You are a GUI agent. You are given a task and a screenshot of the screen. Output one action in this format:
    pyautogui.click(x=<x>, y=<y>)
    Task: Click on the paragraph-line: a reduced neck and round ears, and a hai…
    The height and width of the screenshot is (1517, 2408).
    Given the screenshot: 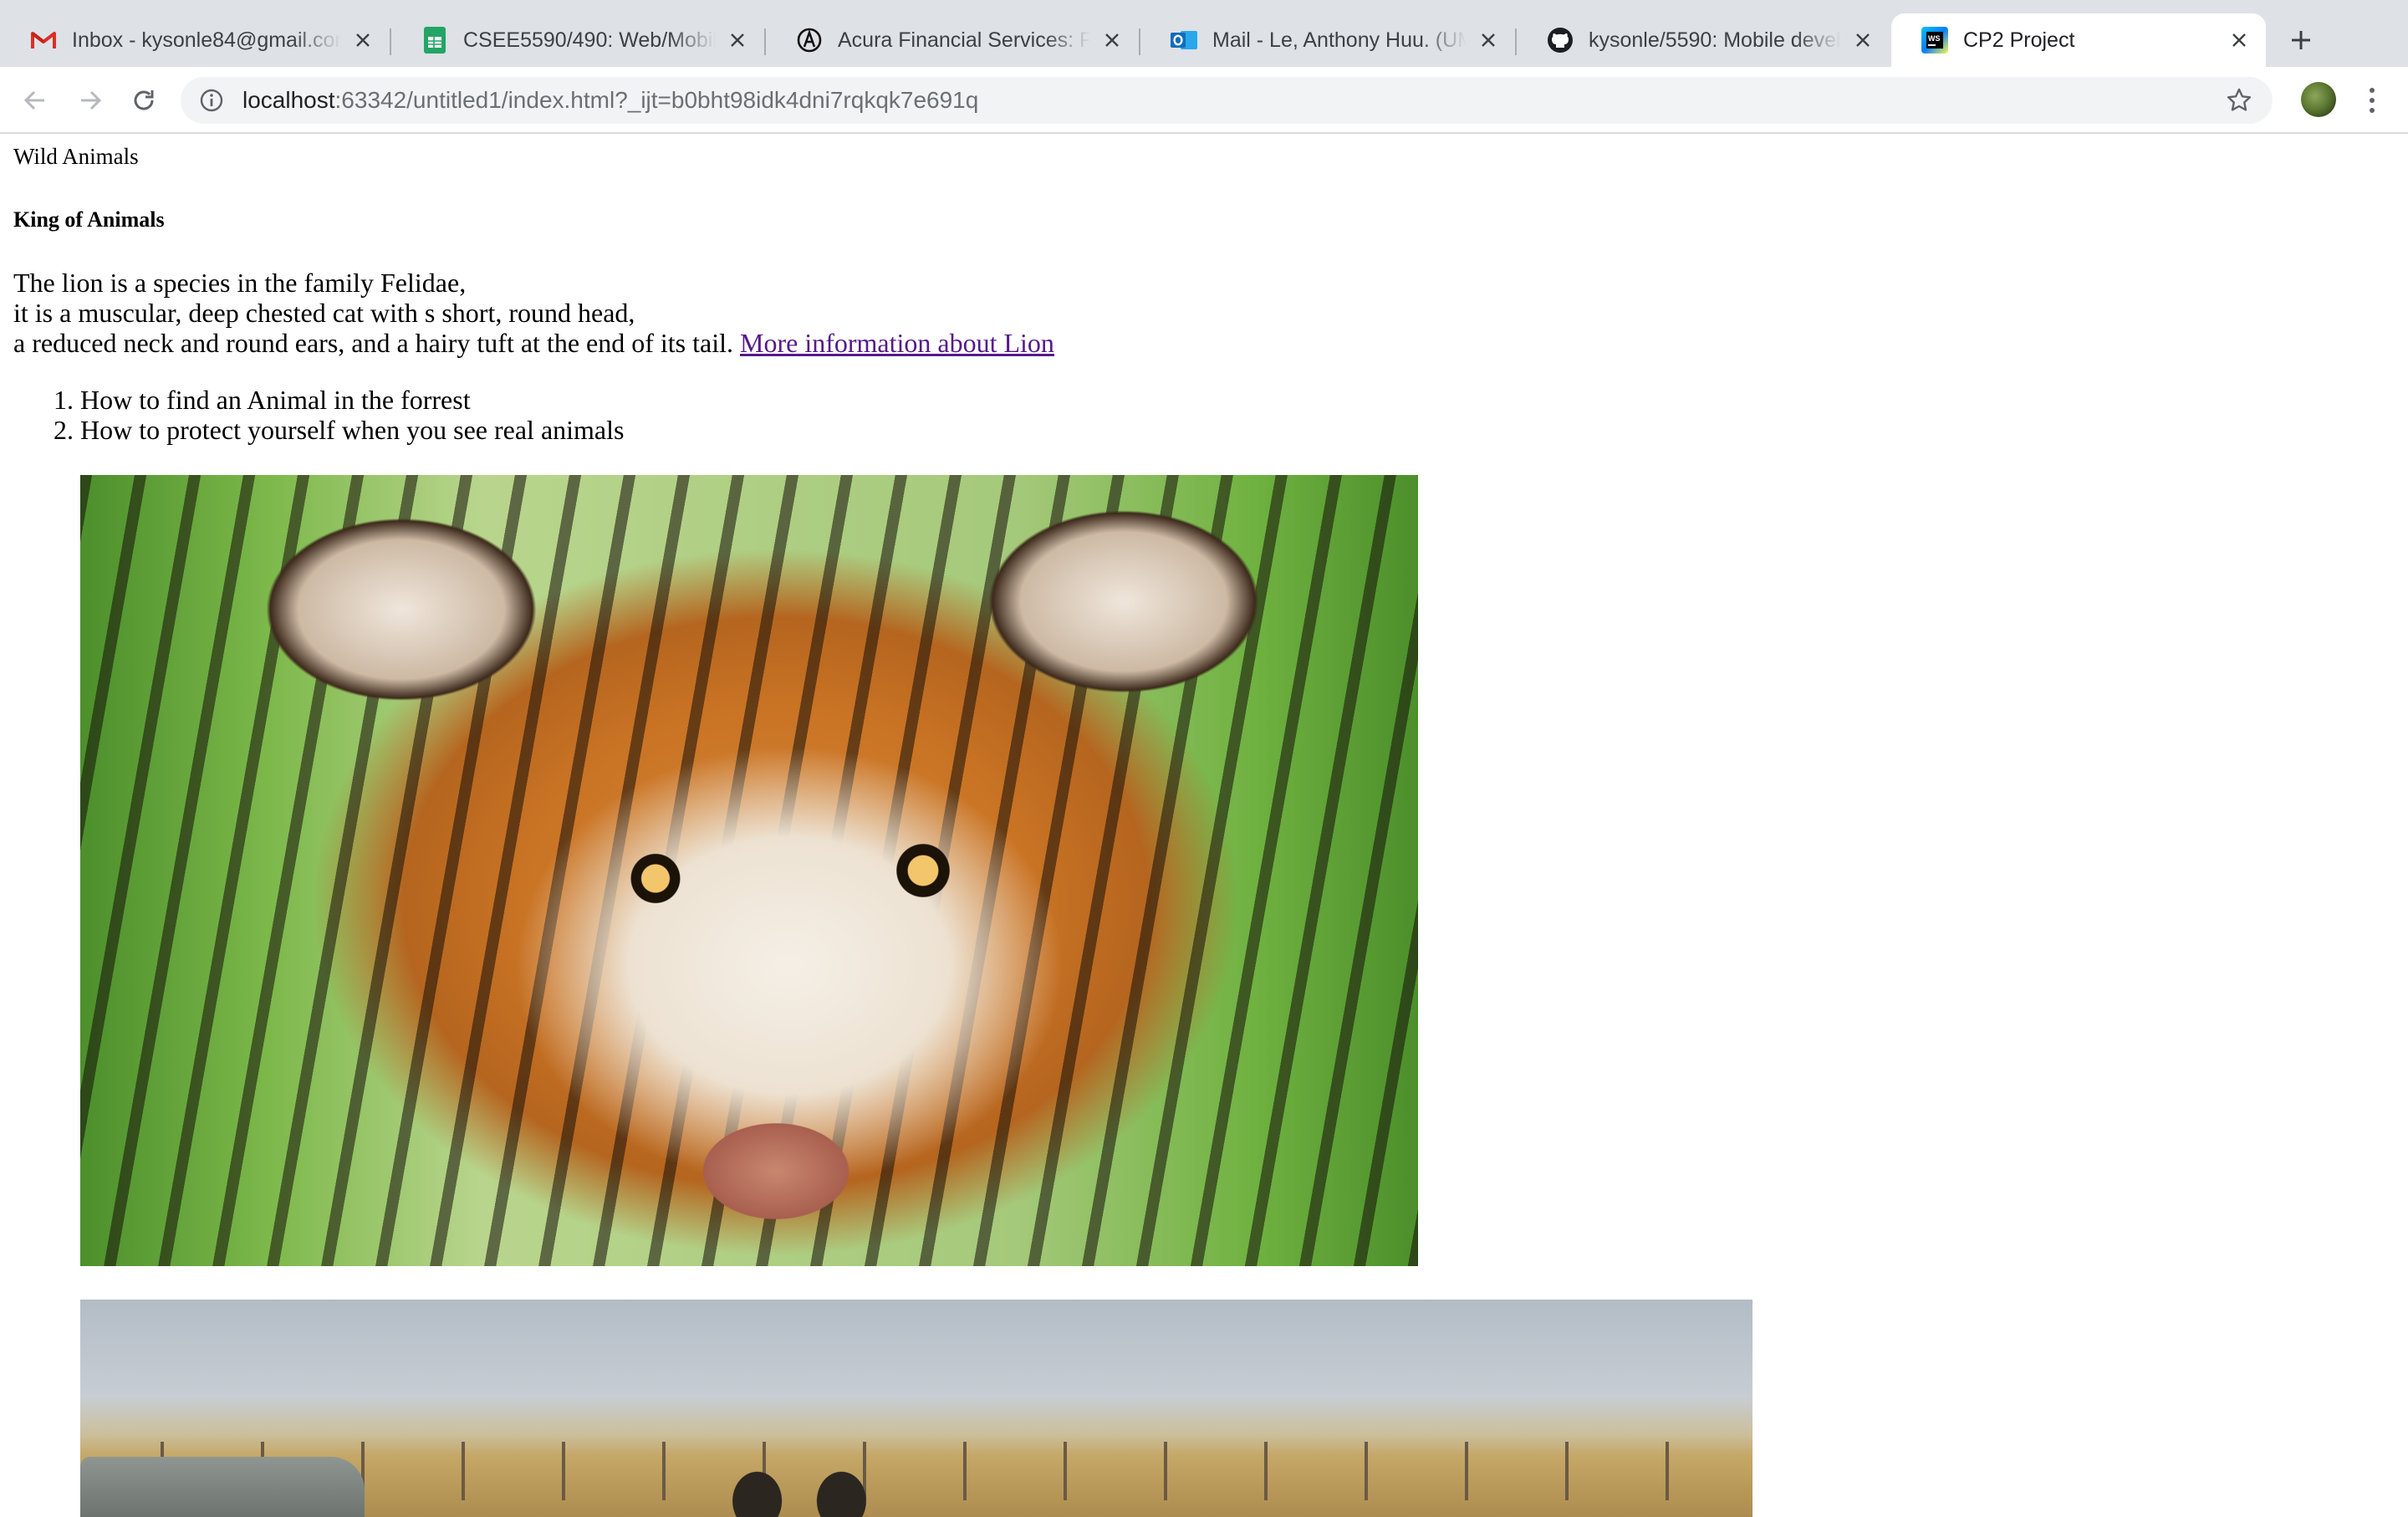 What is the action you would take?
    pyautogui.click(x=373, y=343)
    